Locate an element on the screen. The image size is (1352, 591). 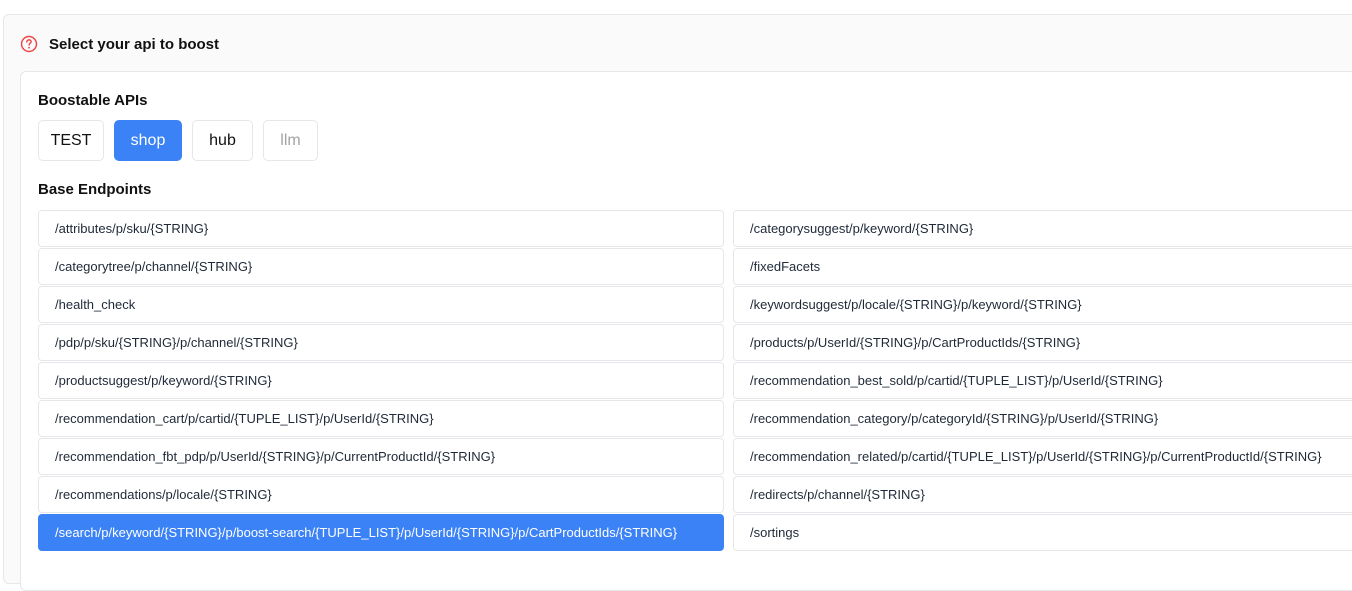
help-circle-icon is located at coordinates (29, 44).